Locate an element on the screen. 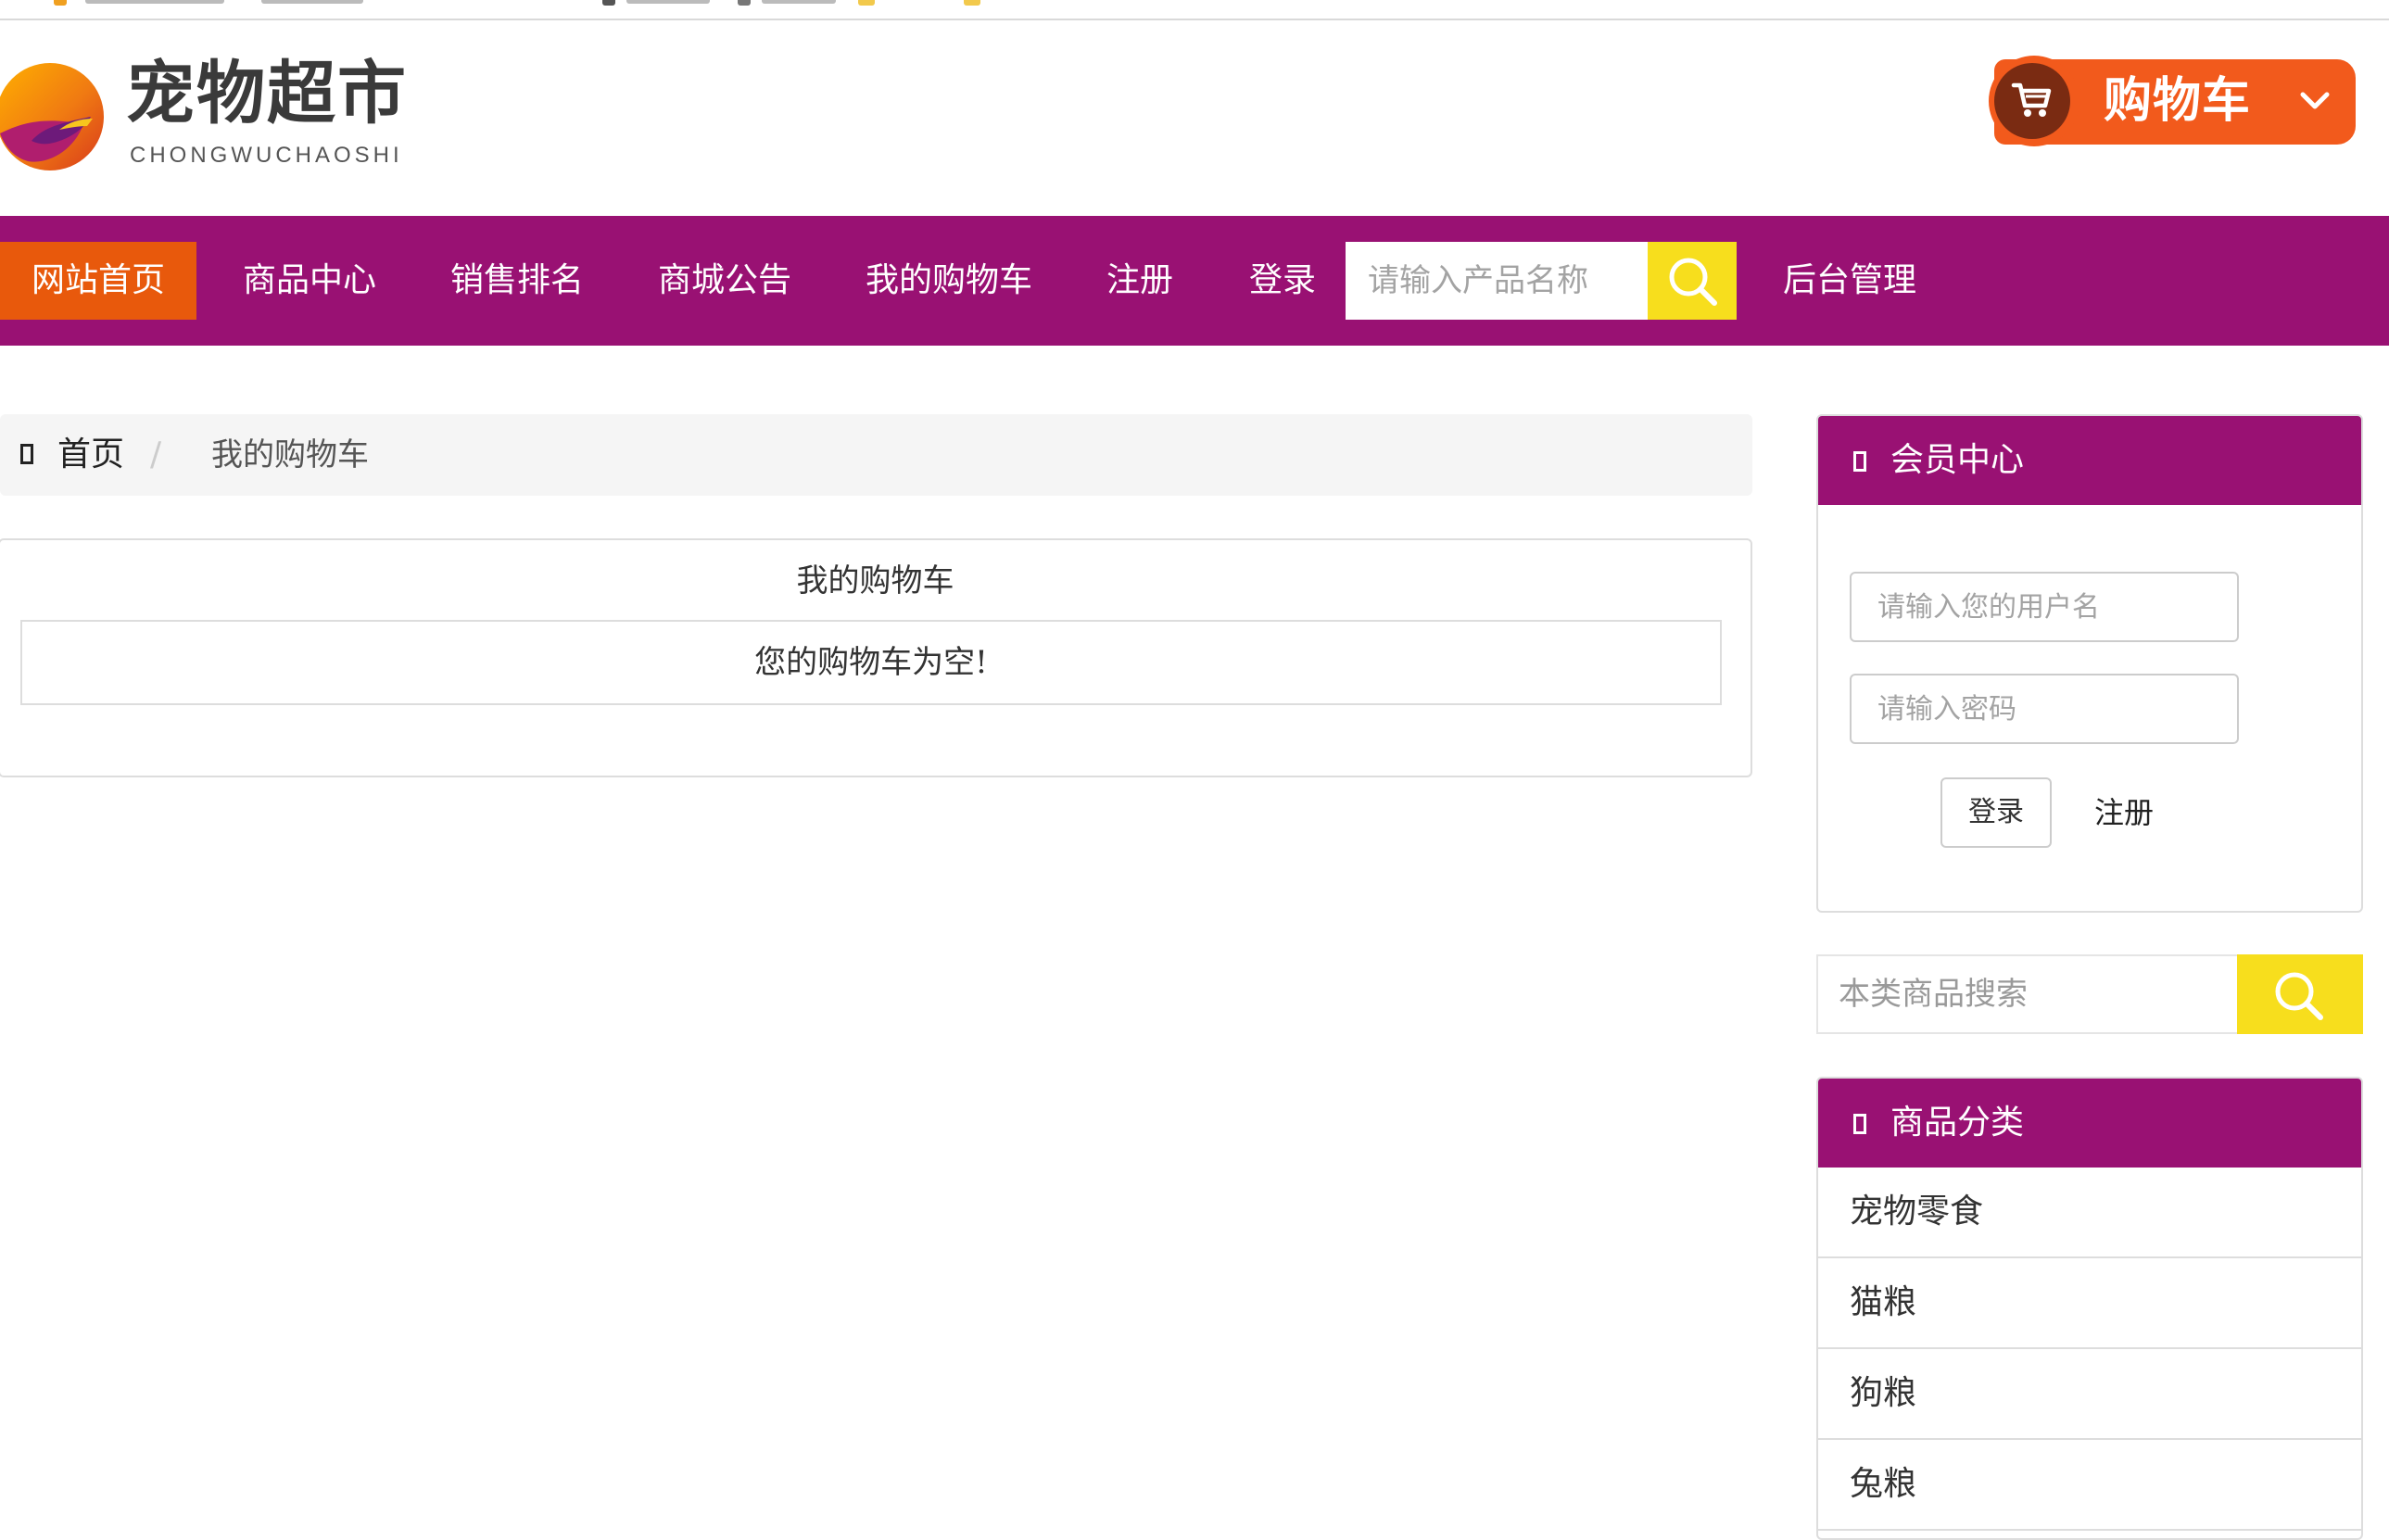  cart-dropdown-button: 购物车 is located at coordinates (2172, 101).